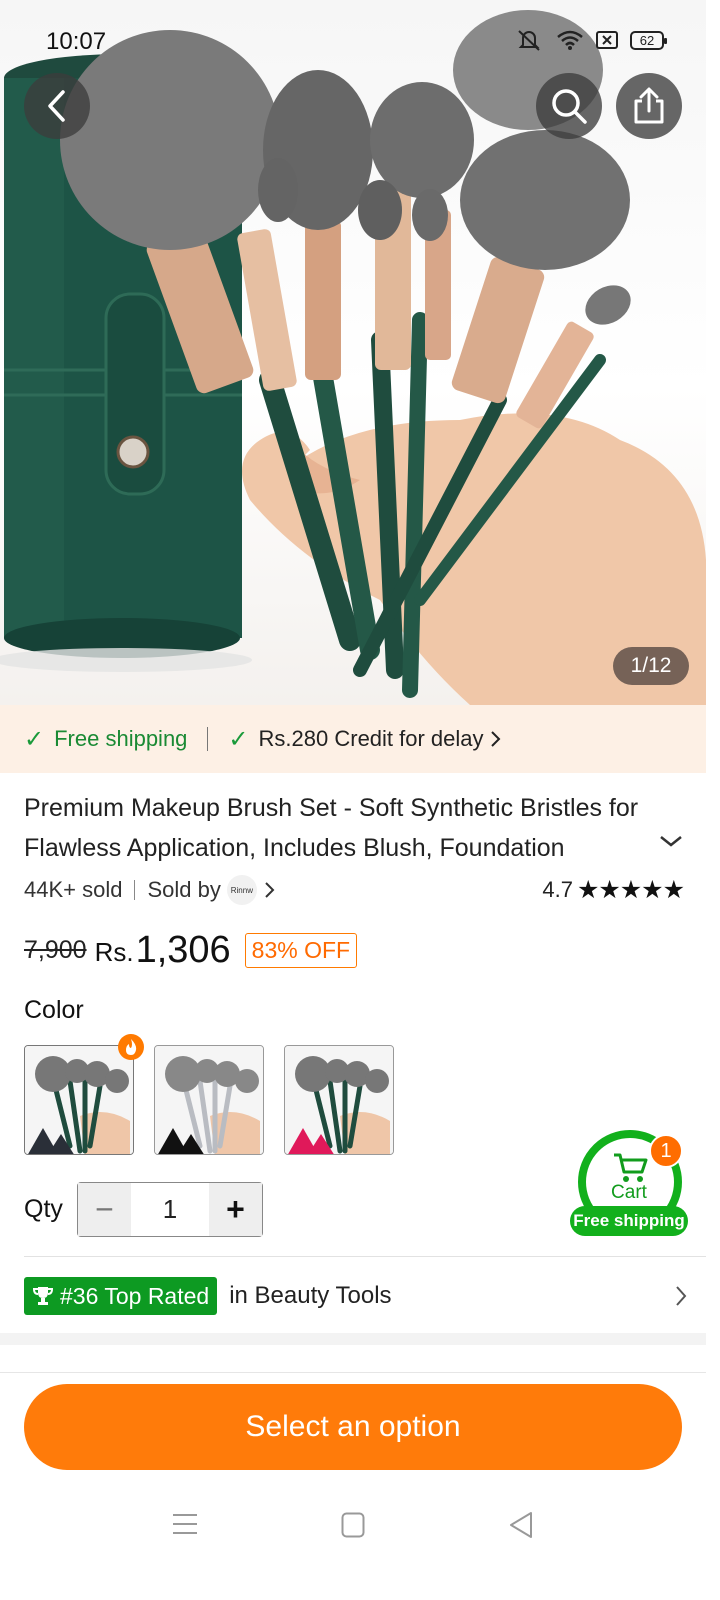 This screenshot has width=720, height=1600. Describe the element at coordinates (73, 889) in the screenshot. I see `sold-count: 44K+ sold` at that location.